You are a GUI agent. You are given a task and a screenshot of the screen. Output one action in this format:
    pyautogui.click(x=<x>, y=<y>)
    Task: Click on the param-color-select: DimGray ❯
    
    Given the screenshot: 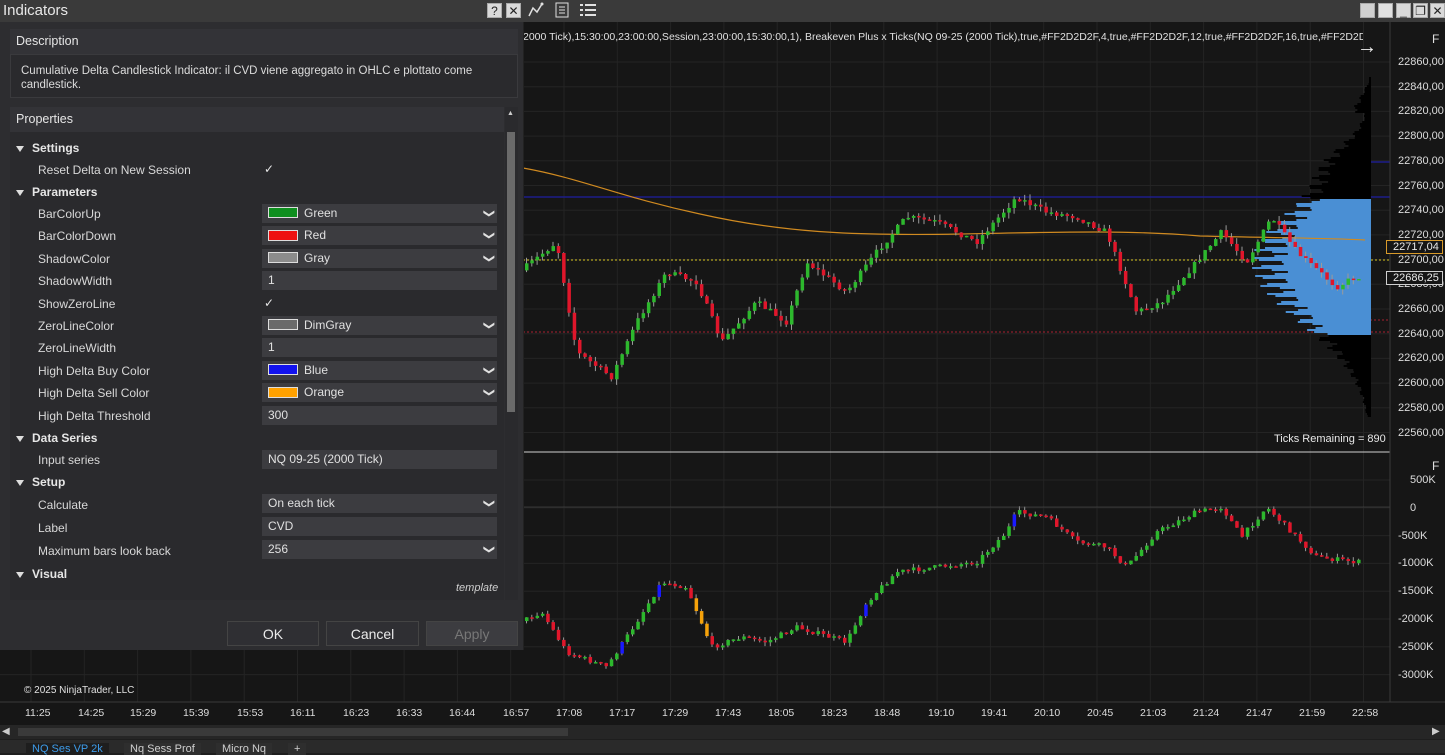 What is the action you would take?
    pyautogui.click(x=379, y=325)
    